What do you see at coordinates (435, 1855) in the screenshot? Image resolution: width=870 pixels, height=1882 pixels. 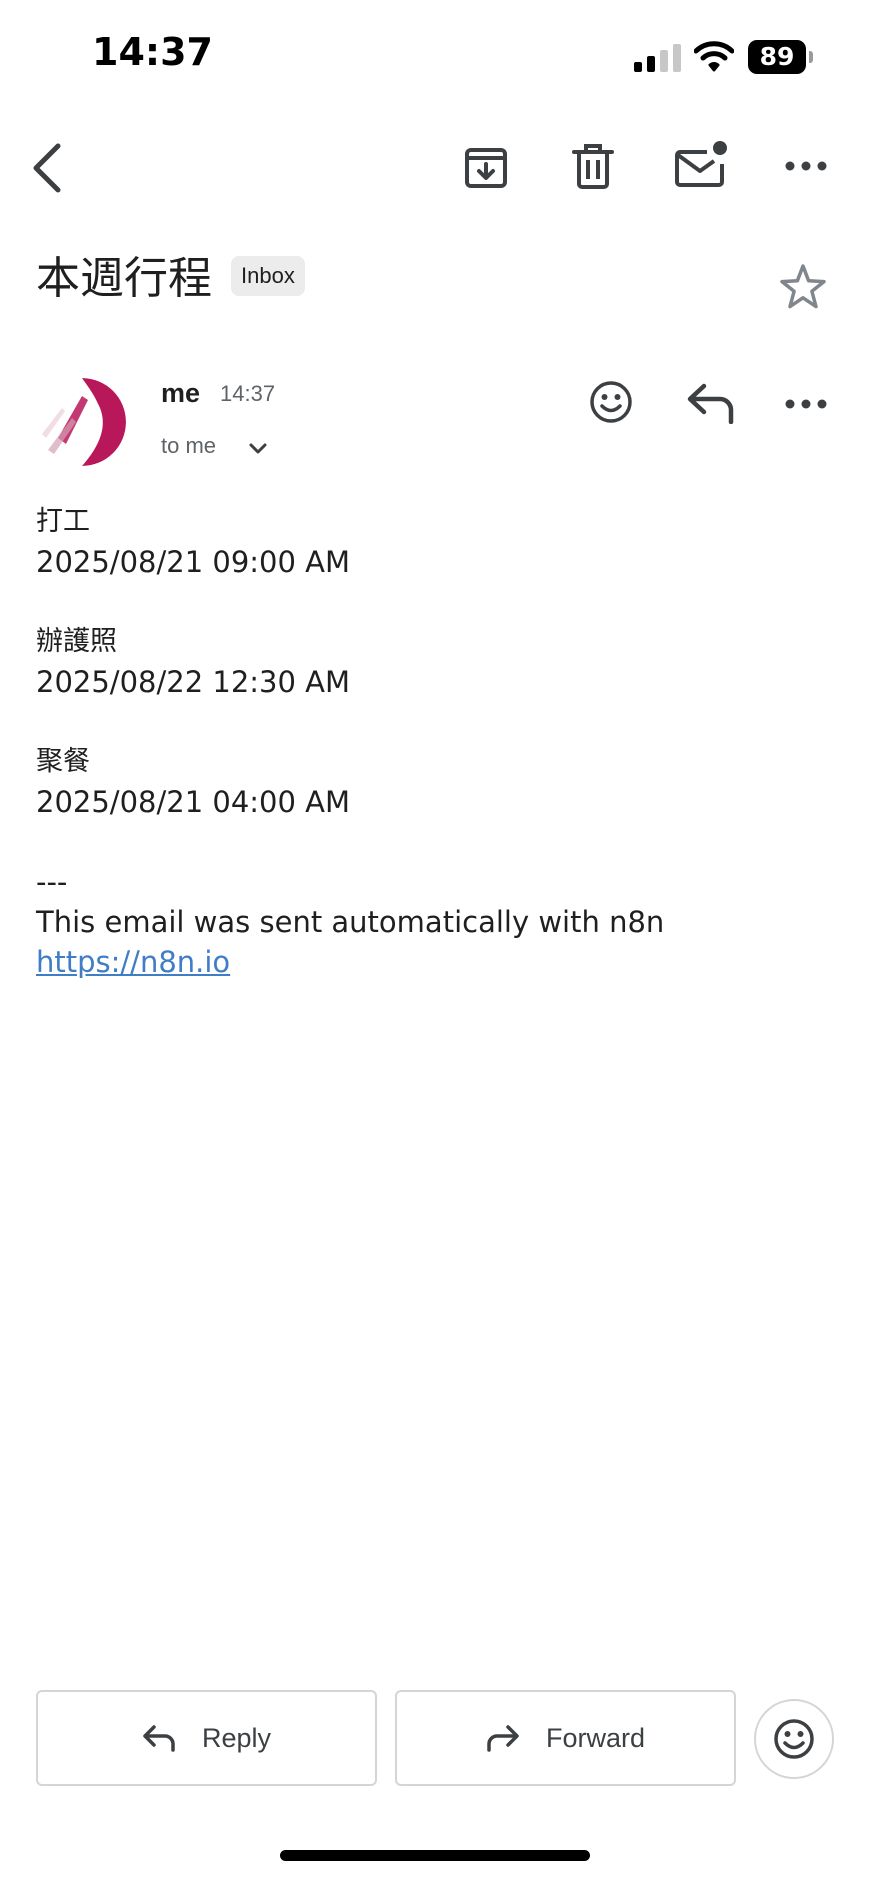 I see `home-indicator` at bounding box center [435, 1855].